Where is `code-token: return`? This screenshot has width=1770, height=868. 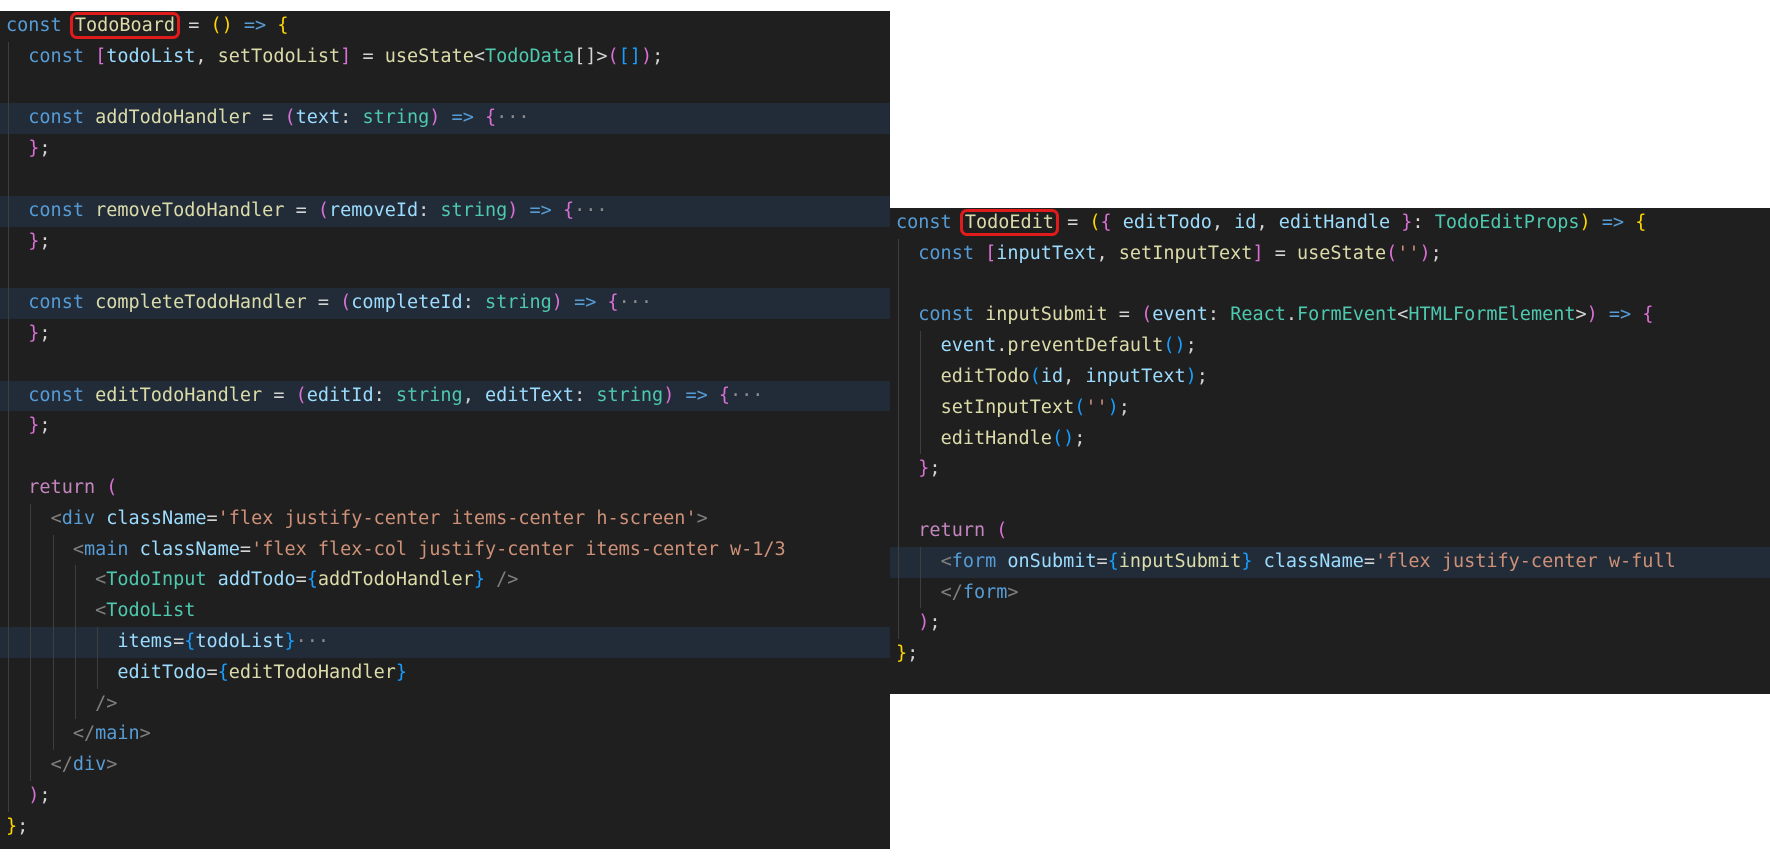 code-token: return is located at coordinates (67, 487).